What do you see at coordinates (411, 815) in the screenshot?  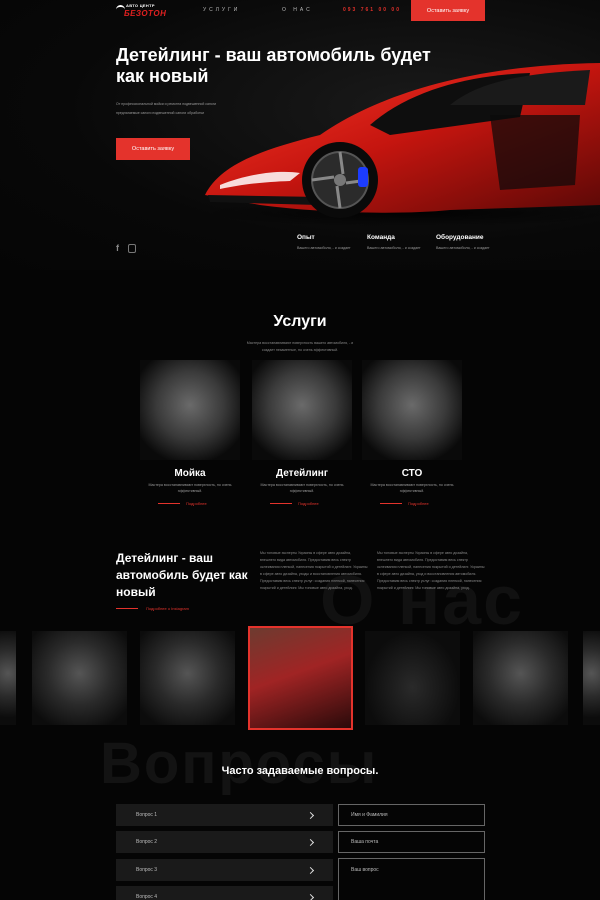 I see `name-field: Имя и Фамилия` at bounding box center [411, 815].